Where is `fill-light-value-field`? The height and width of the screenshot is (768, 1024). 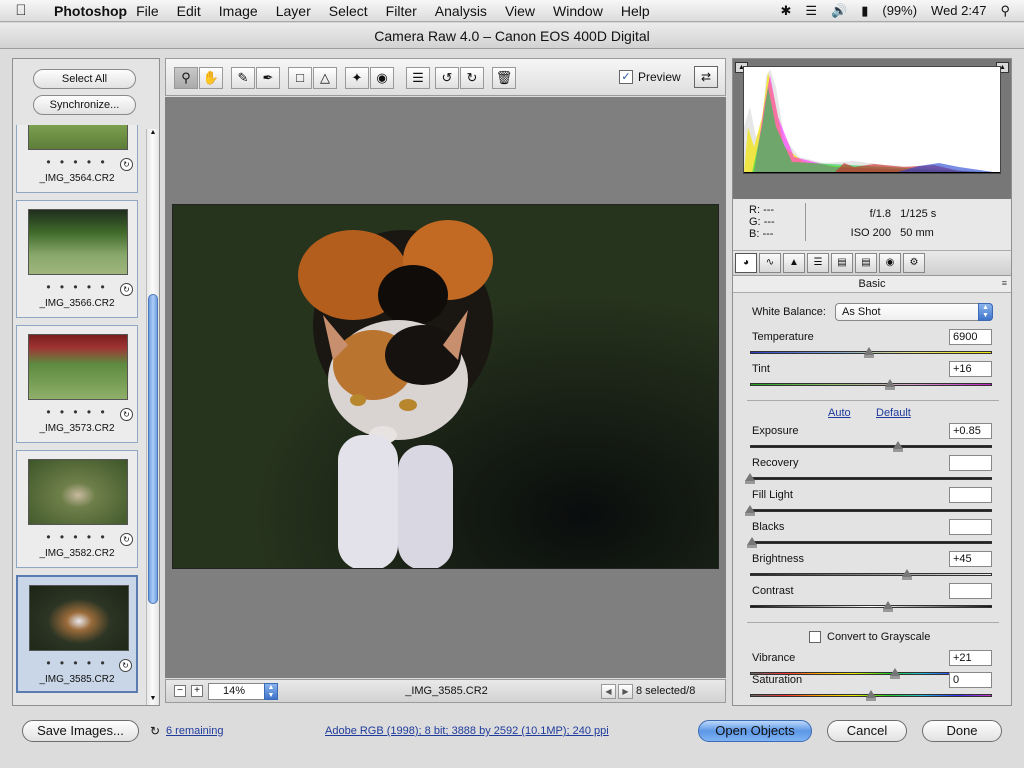 fill-light-value-field is located at coordinates (970, 495).